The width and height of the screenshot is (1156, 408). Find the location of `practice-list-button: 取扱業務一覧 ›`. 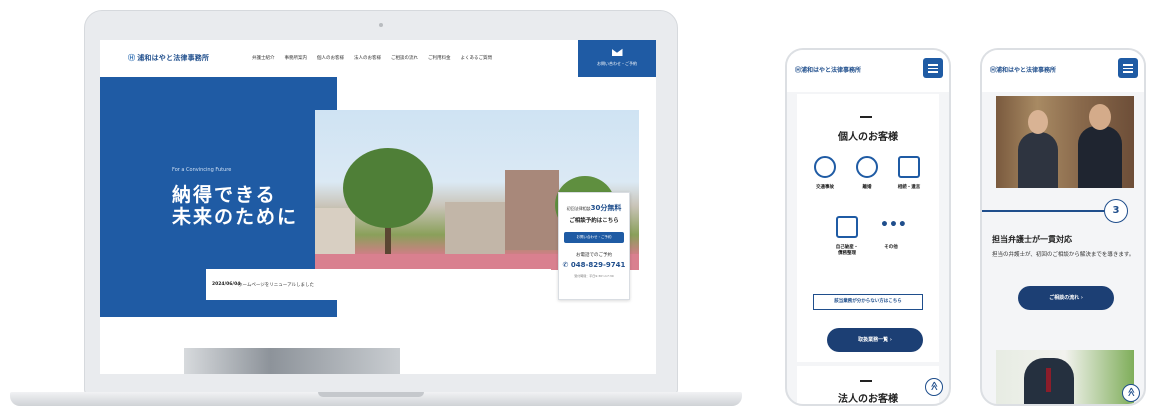

practice-list-button: 取扱業務一覧 › is located at coordinates (875, 340).